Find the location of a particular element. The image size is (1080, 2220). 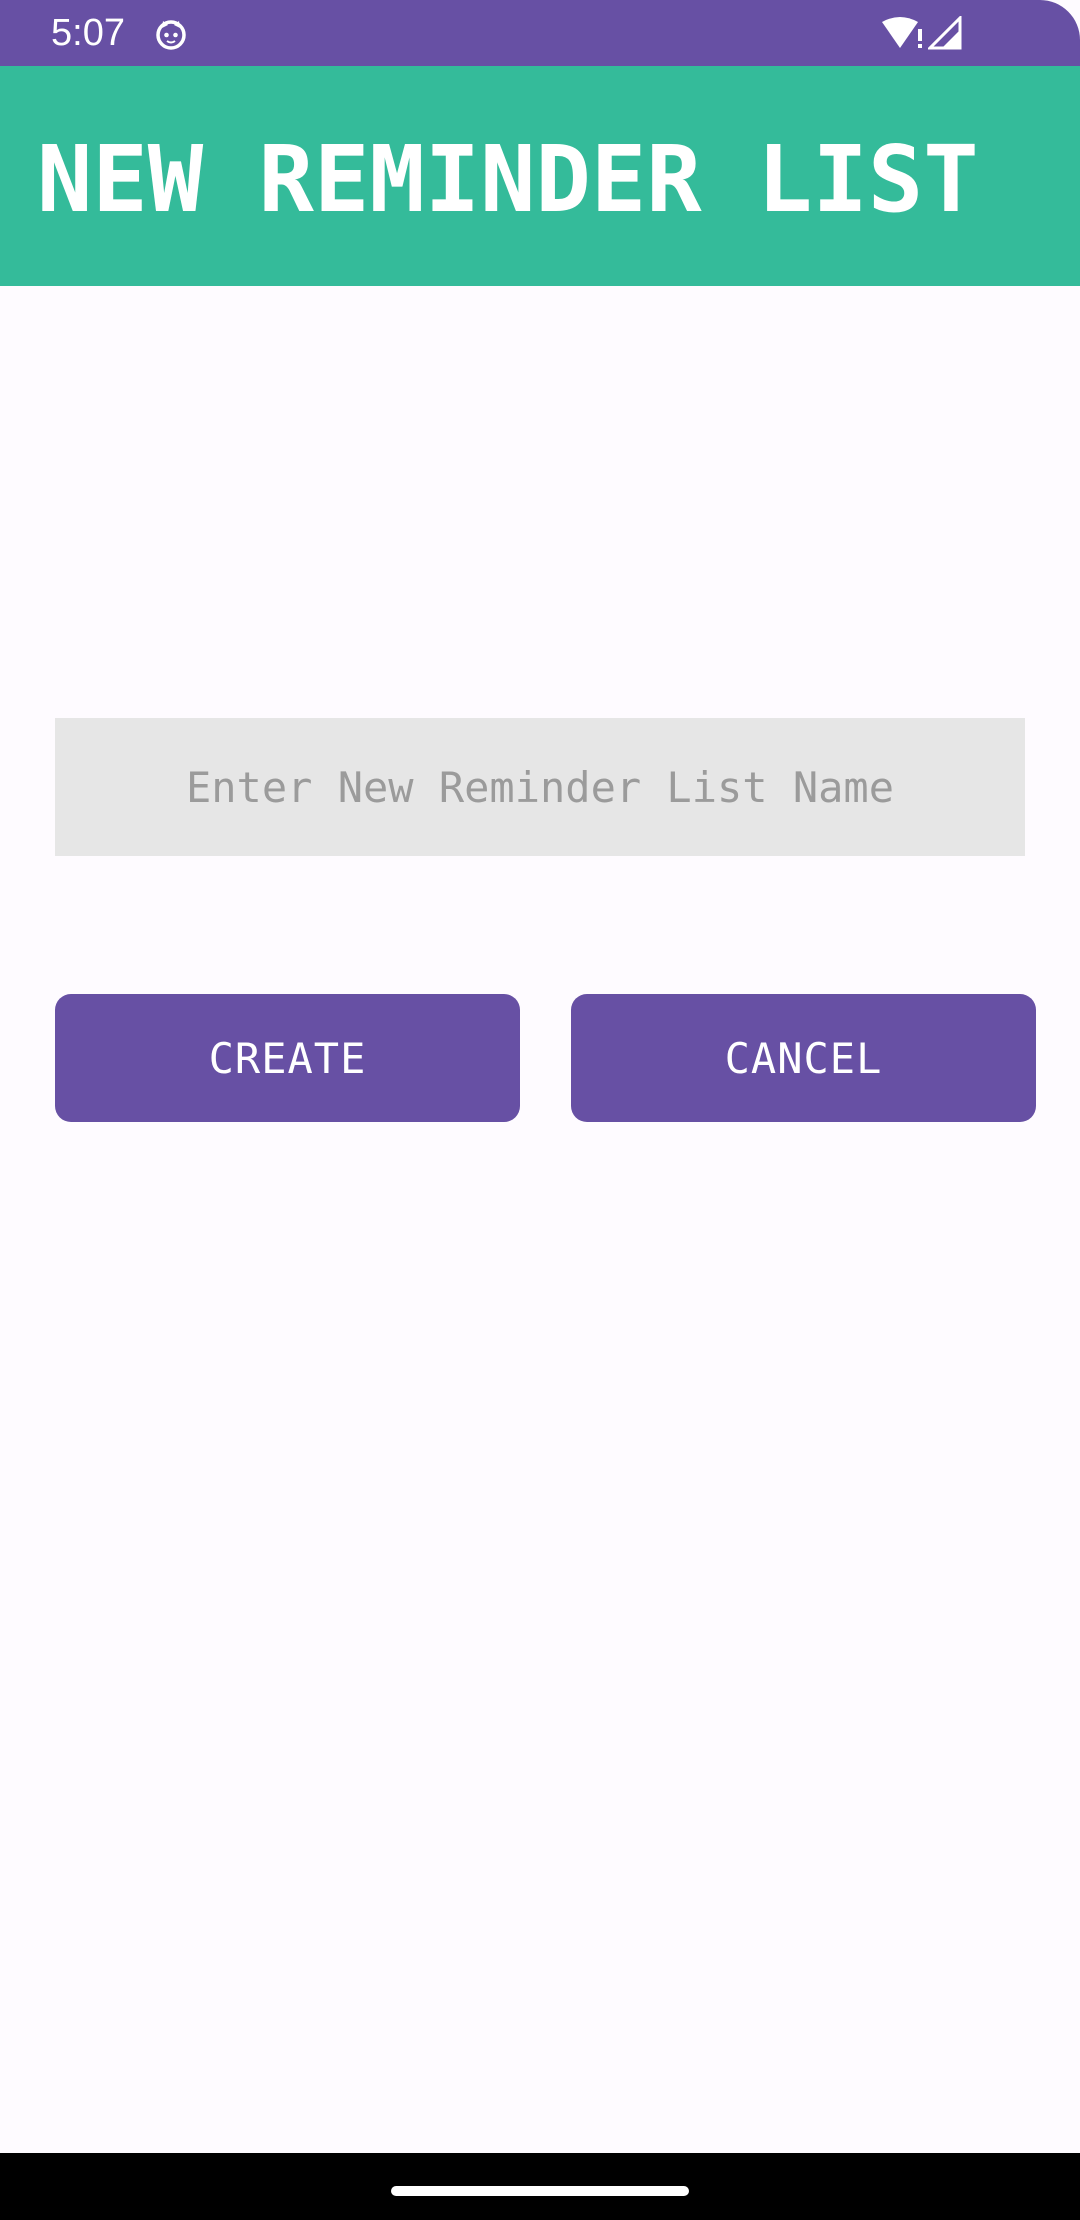

status-time: 5:07 is located at coordinates (88, 33).